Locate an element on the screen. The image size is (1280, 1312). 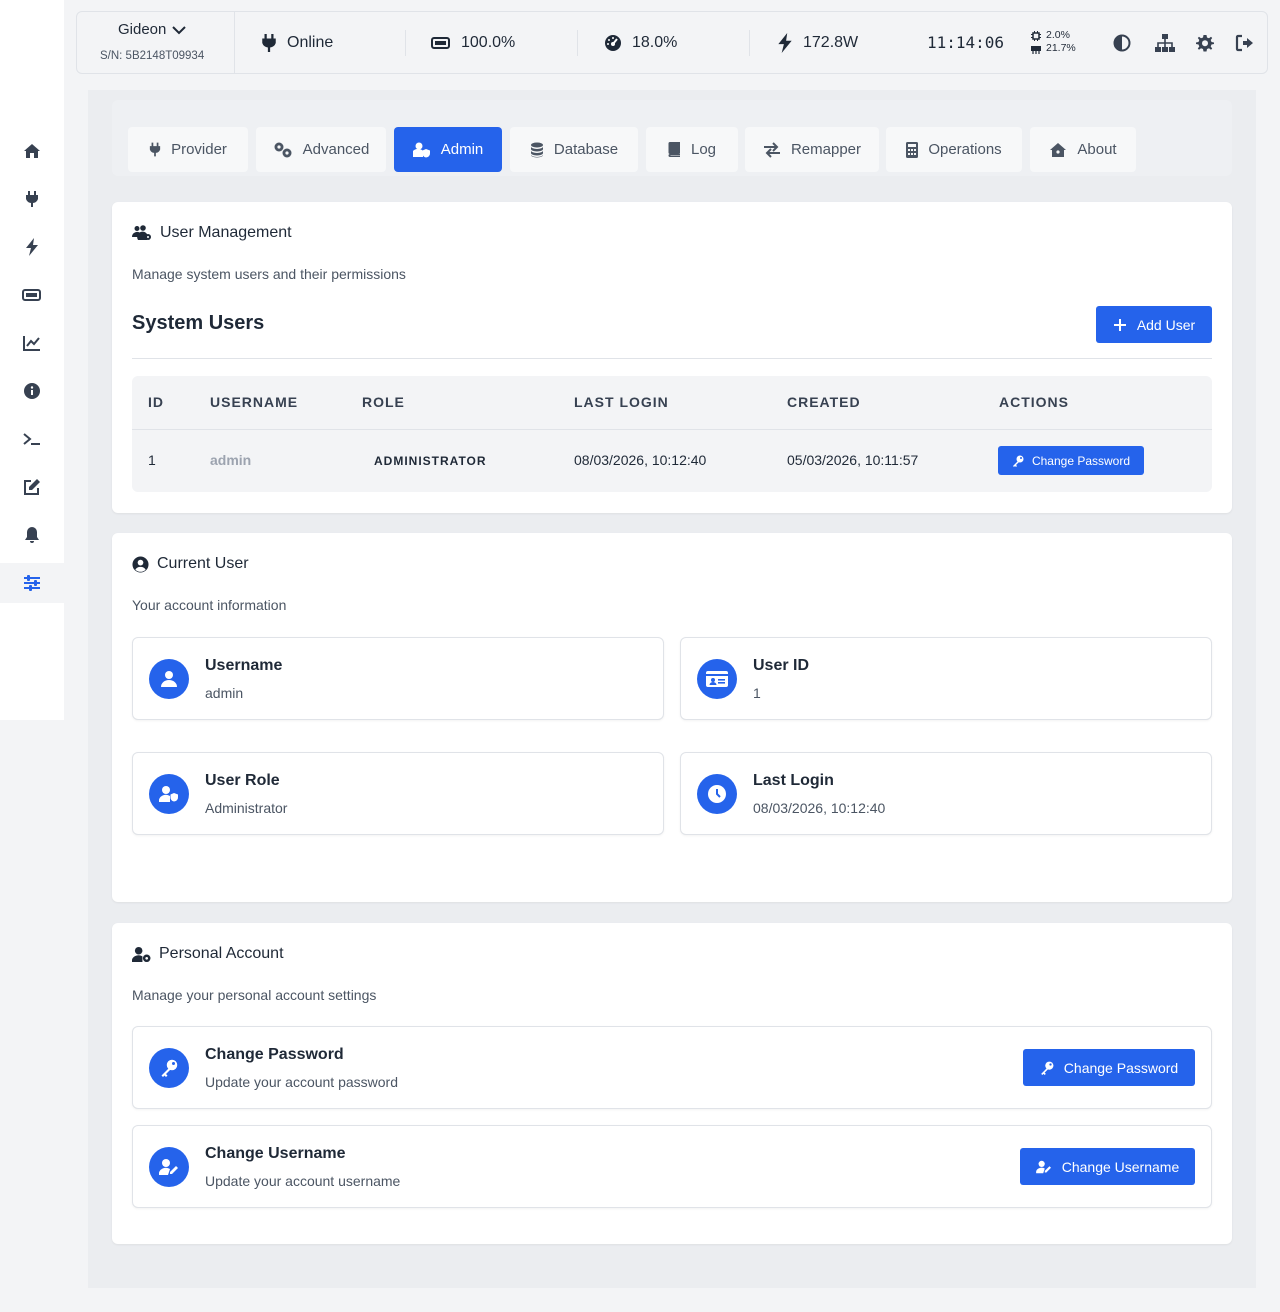
resource-usage: 2.0% 21.7% is located at coordinates (1053, 42).